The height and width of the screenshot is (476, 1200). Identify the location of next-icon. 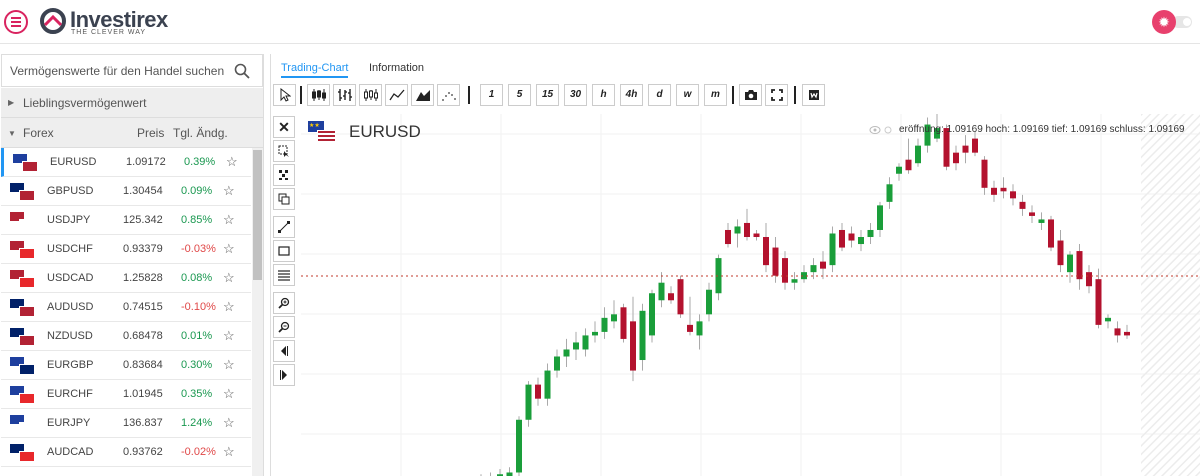
(284, 375).